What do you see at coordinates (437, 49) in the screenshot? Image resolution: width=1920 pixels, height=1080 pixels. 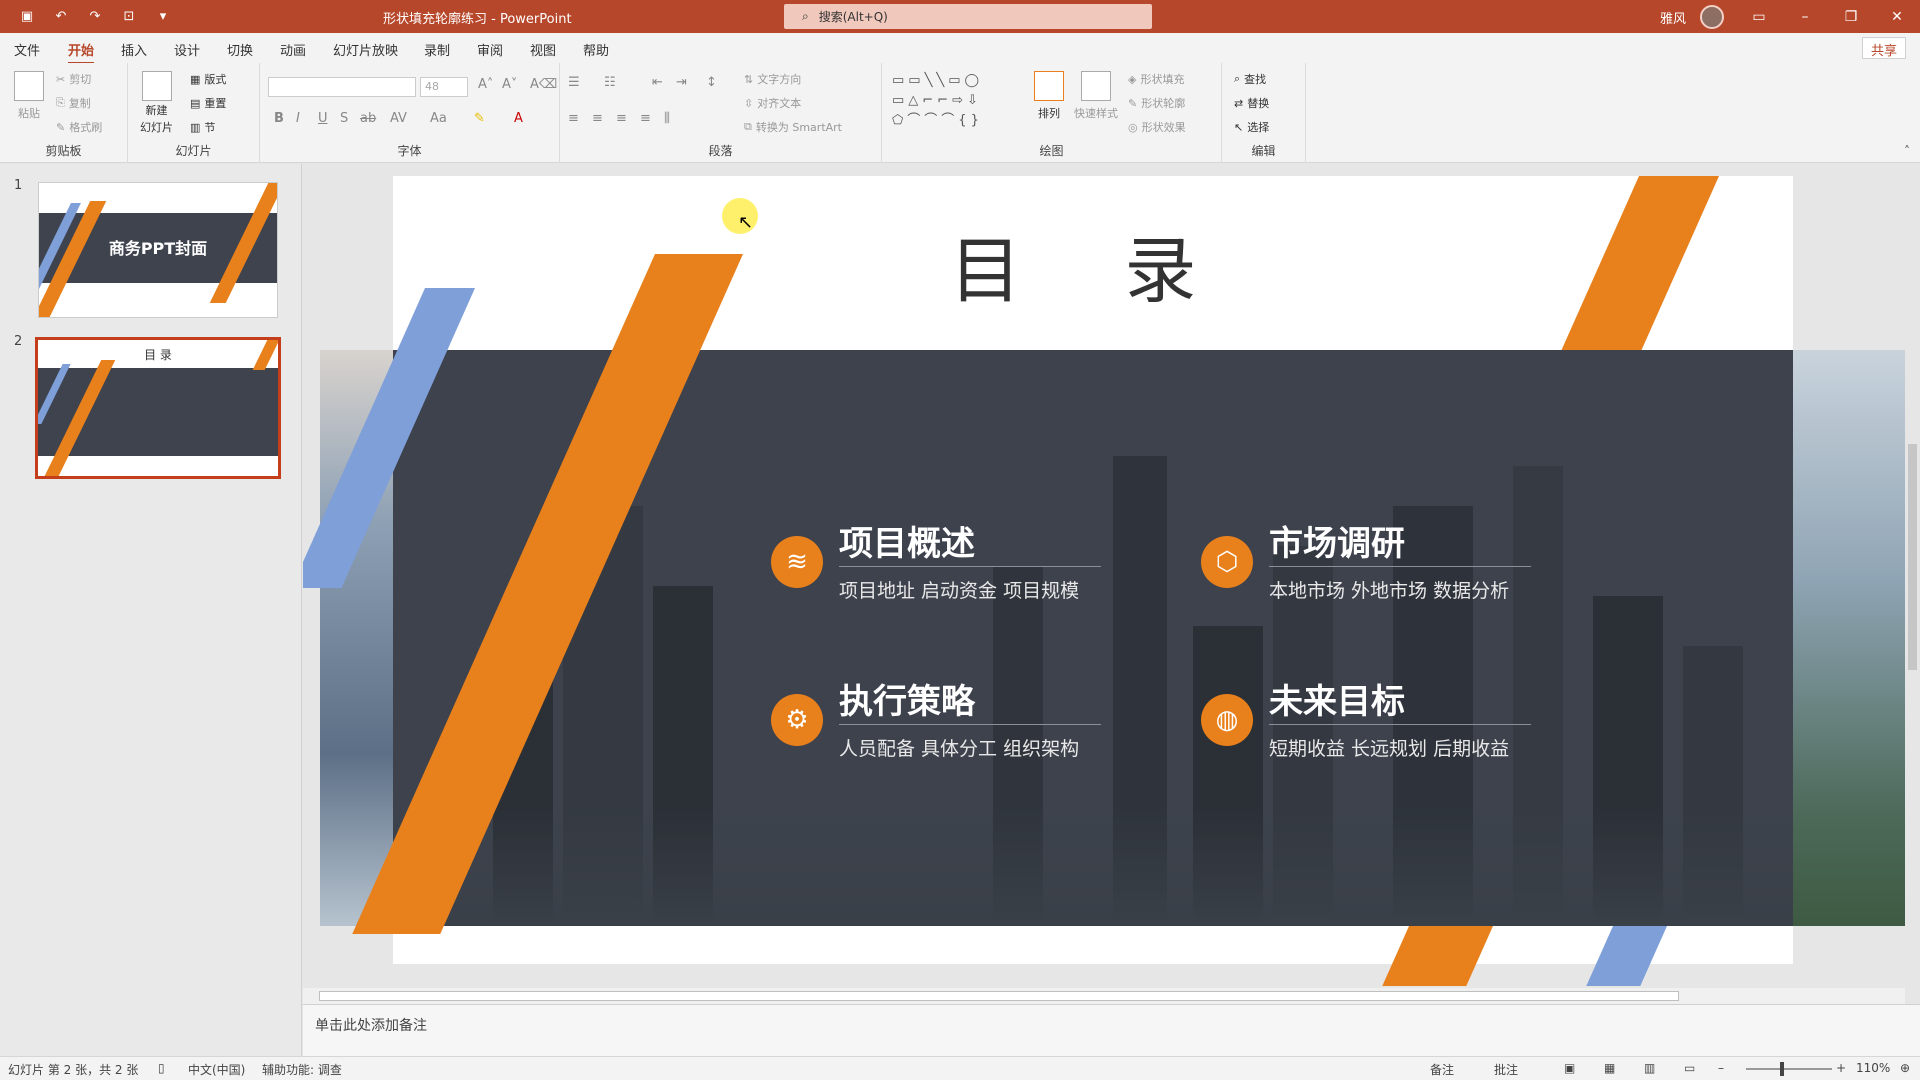 I see `tab-record: 录制` at bounding box center [437, 49].